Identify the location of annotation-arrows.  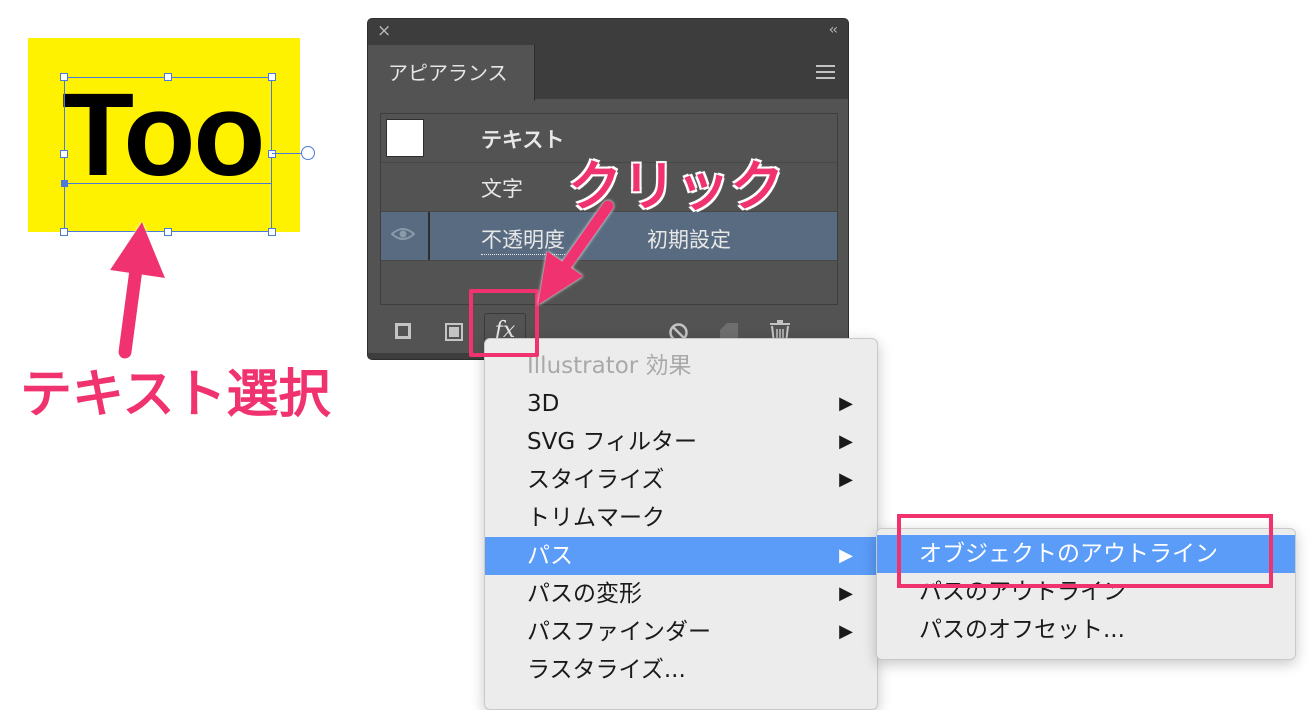
(362, 279).